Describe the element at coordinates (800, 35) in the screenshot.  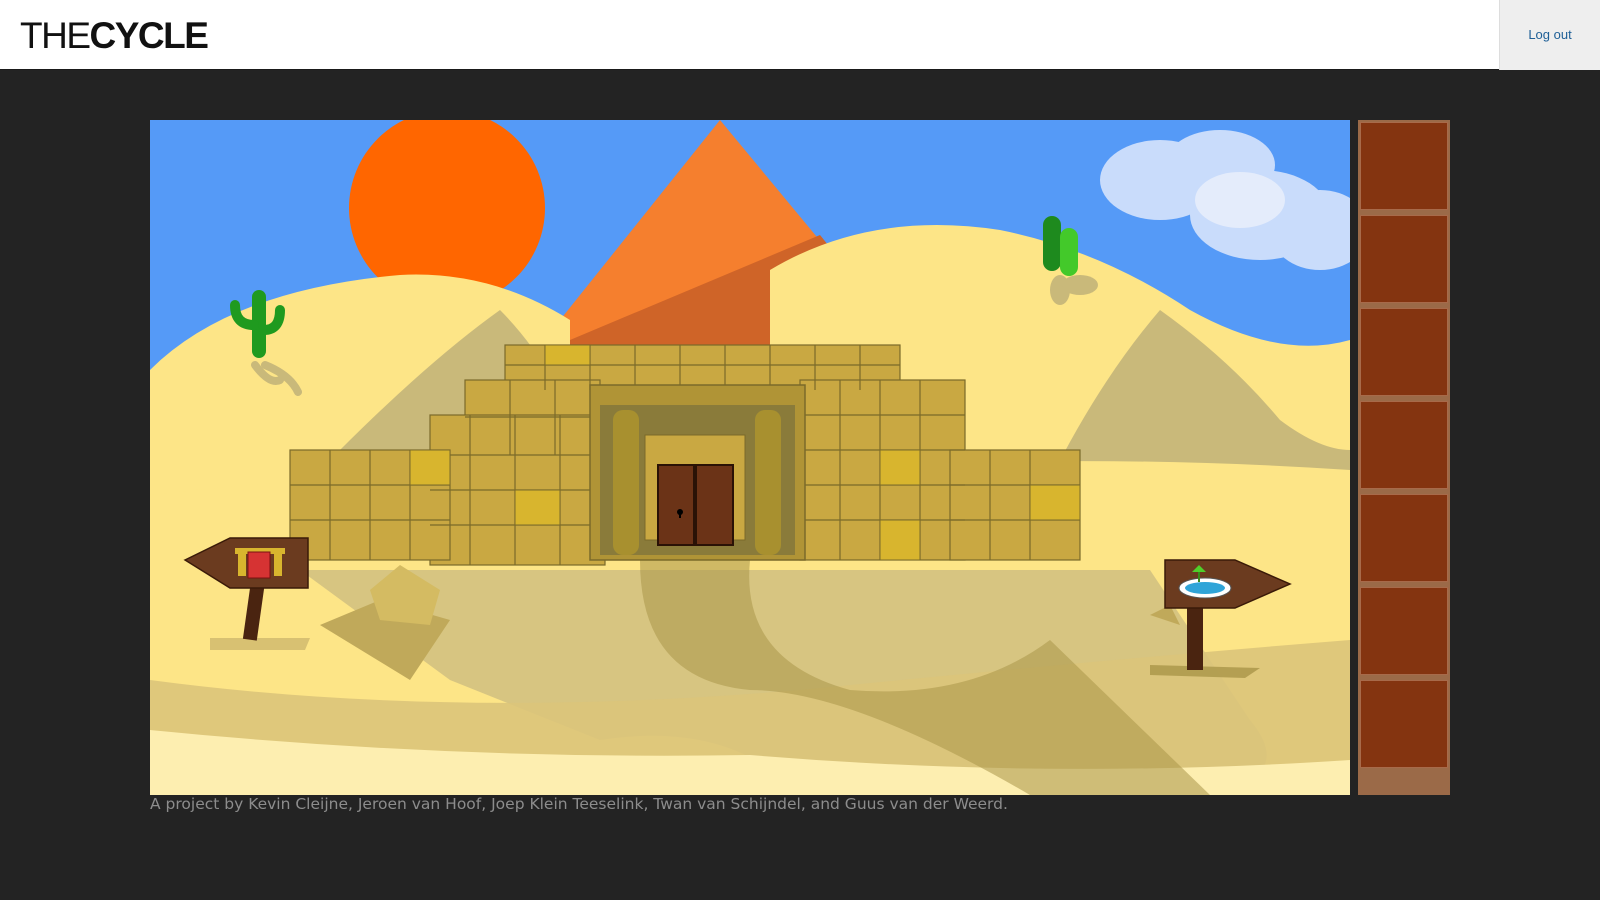
I see `top-bar: THECYCLE Log out` at that location.